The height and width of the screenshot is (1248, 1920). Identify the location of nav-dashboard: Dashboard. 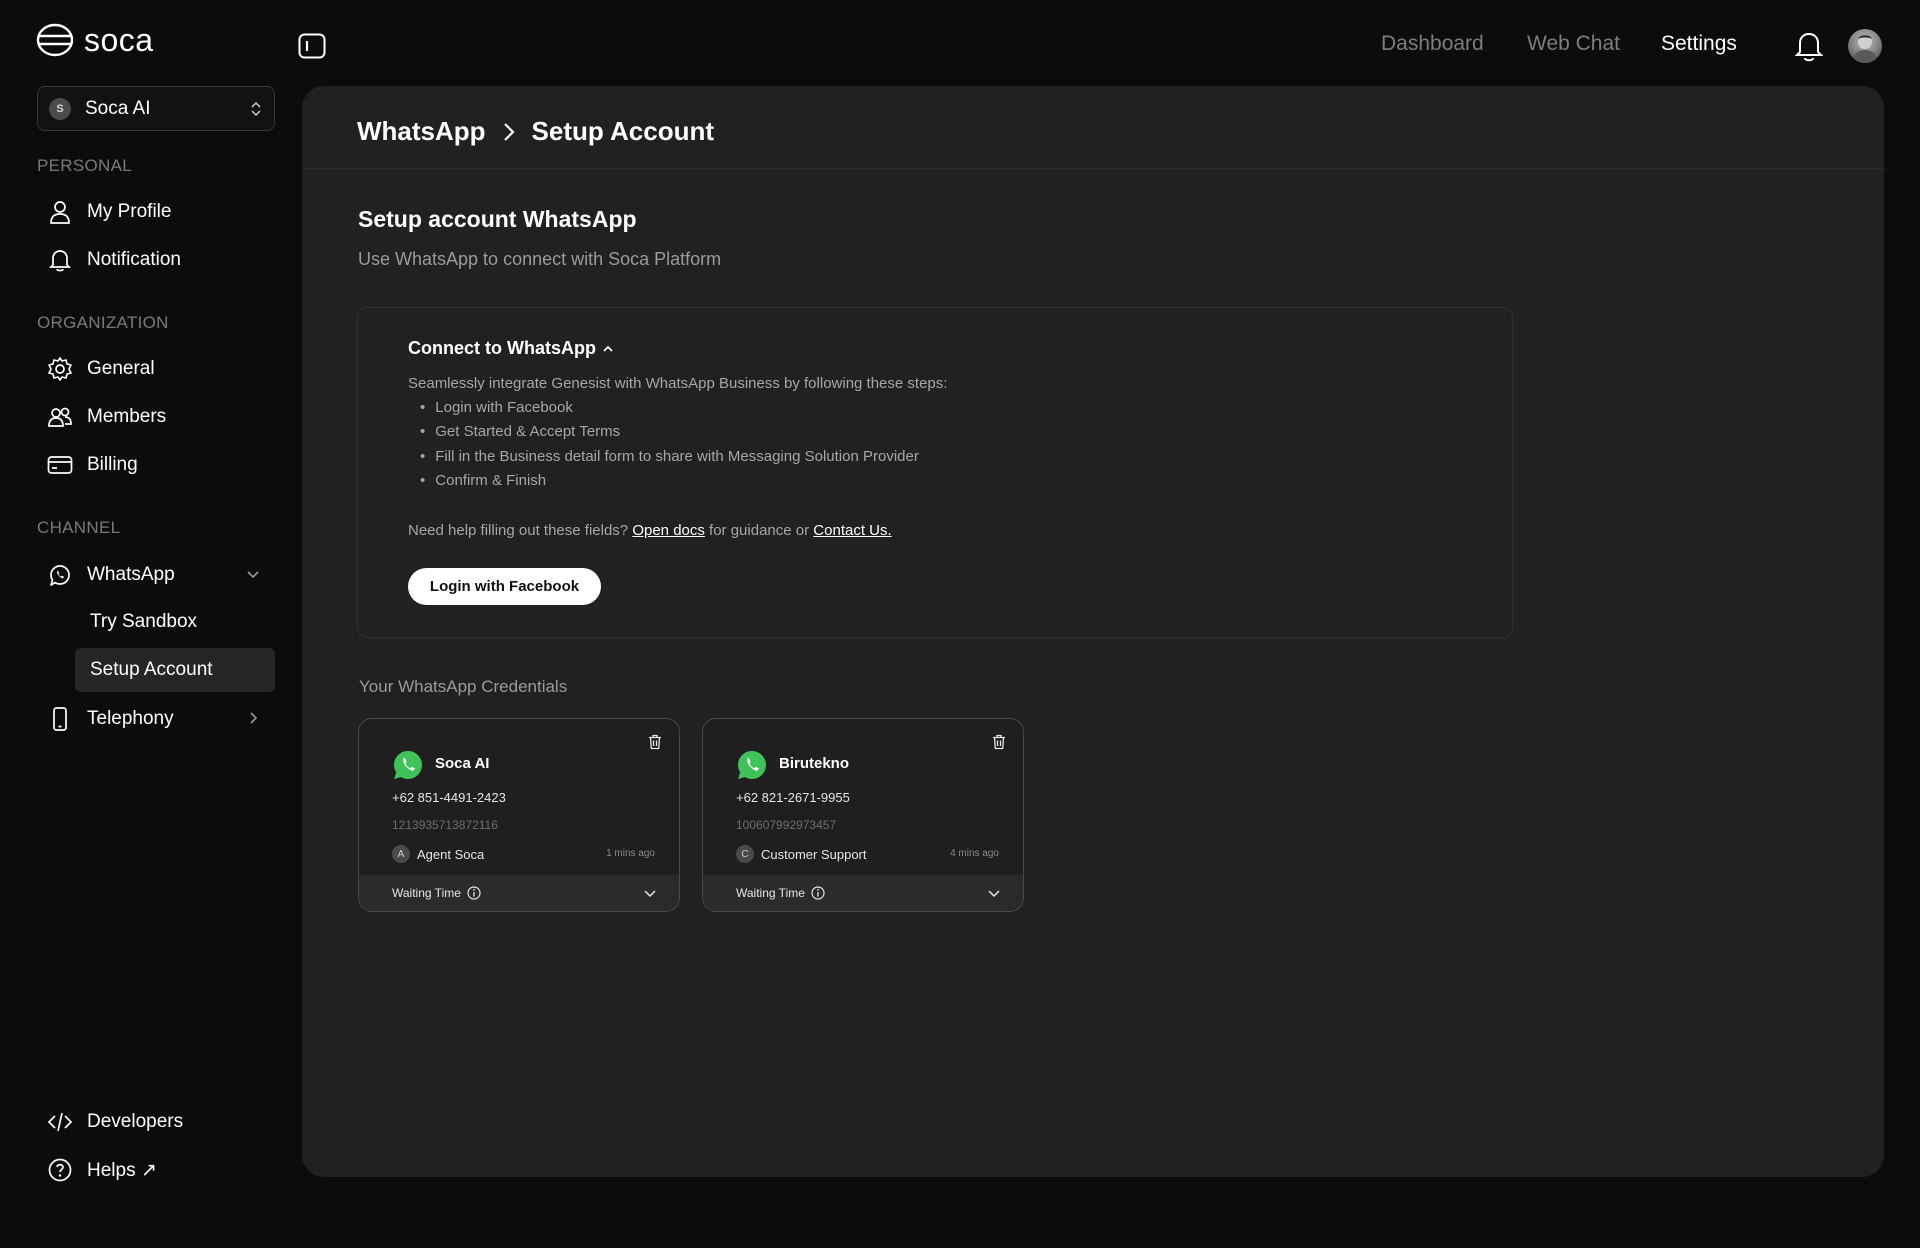
(1432, 44).